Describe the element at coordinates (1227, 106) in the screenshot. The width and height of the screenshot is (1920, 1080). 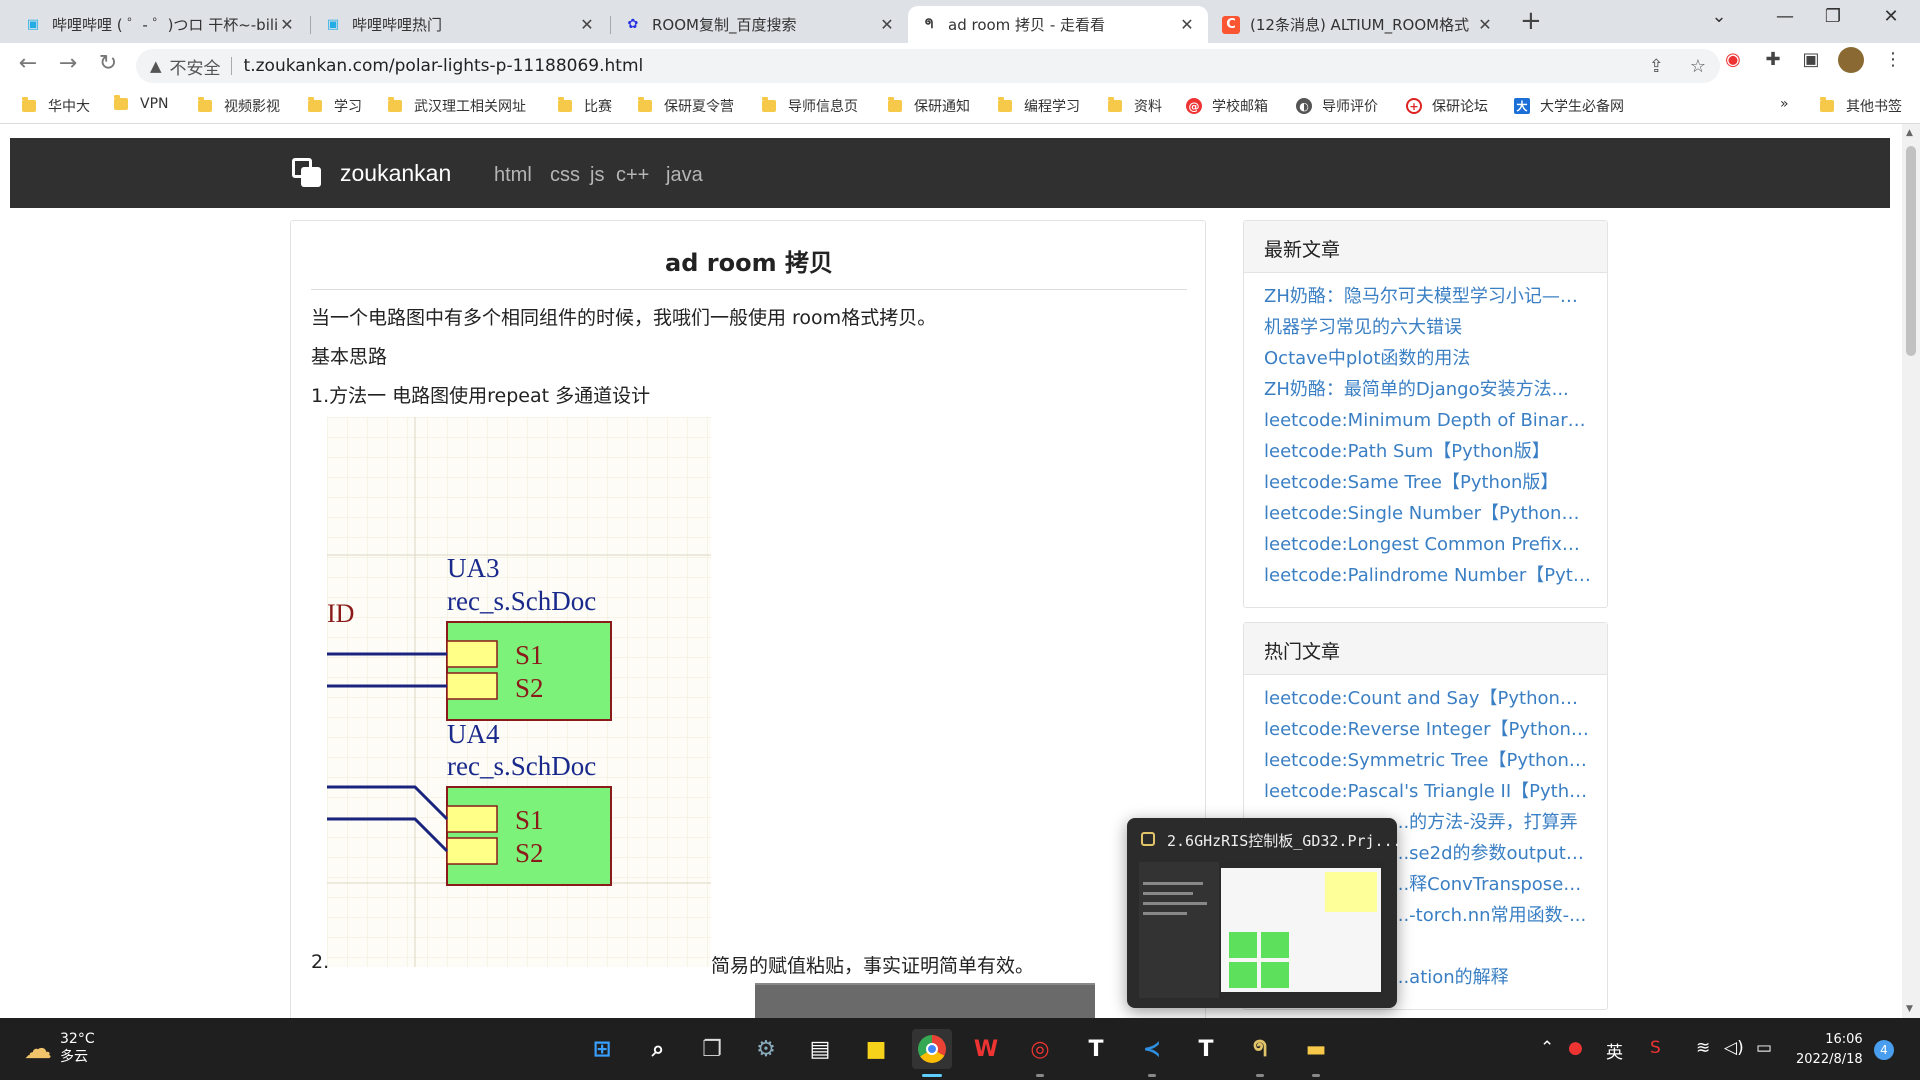
I see `bookmark-item: @ 学校邮箱` at that location.